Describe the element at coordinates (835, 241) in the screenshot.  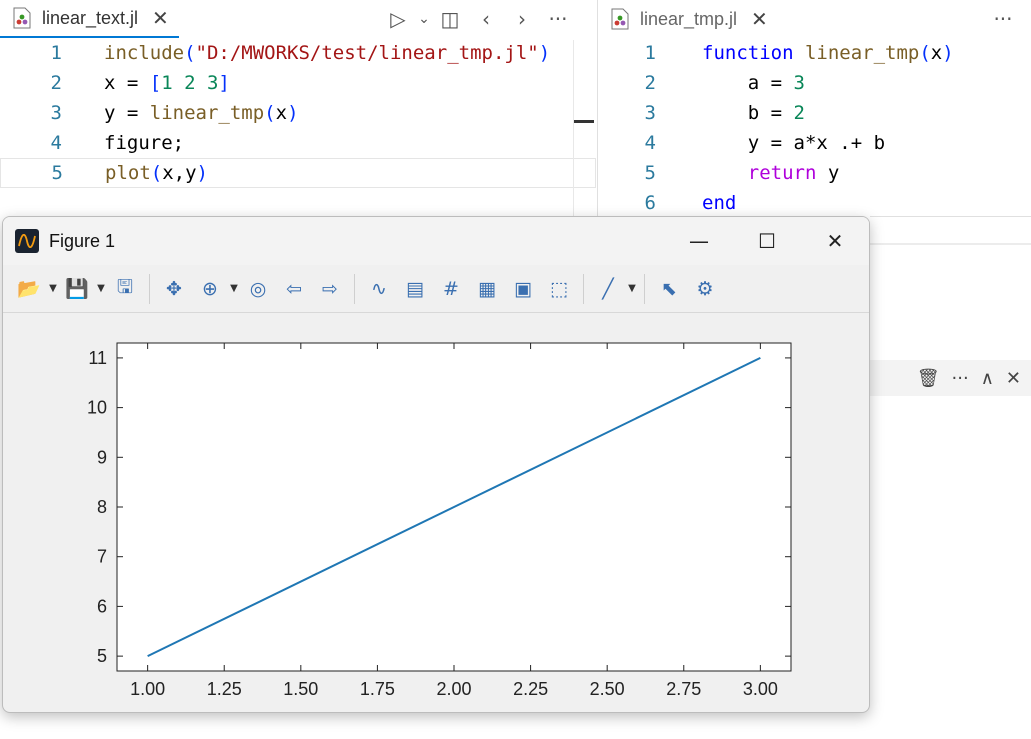
I see `close-button: ✕` at that location.